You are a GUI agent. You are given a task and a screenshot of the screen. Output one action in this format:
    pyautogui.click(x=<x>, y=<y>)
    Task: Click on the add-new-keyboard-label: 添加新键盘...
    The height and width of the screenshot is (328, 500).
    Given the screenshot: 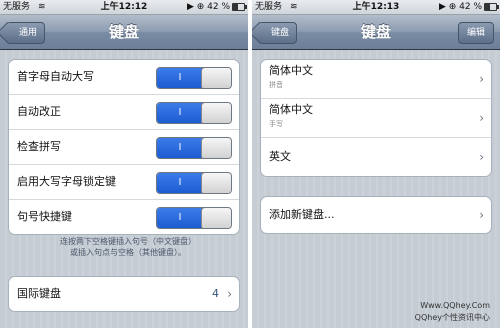 What is the action you would take?
    pyautogui.click(x=302, y=214)
    